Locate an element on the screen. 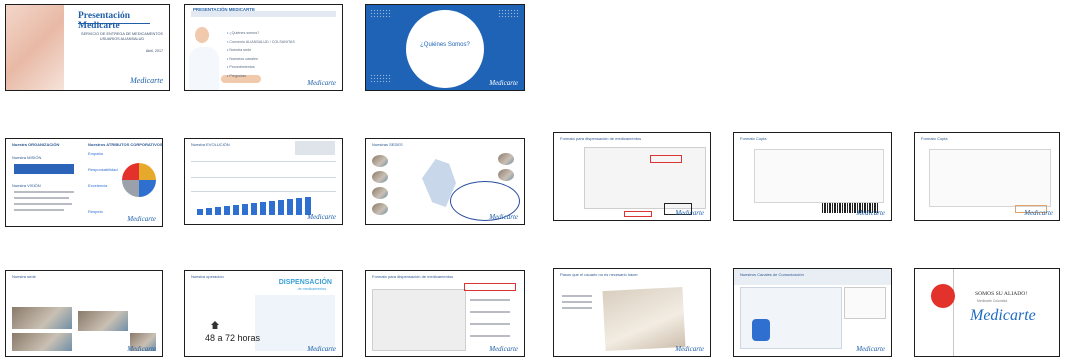  slide-heading: Nuestra EVOLUCIÓN is located at coordinates (210, 144).